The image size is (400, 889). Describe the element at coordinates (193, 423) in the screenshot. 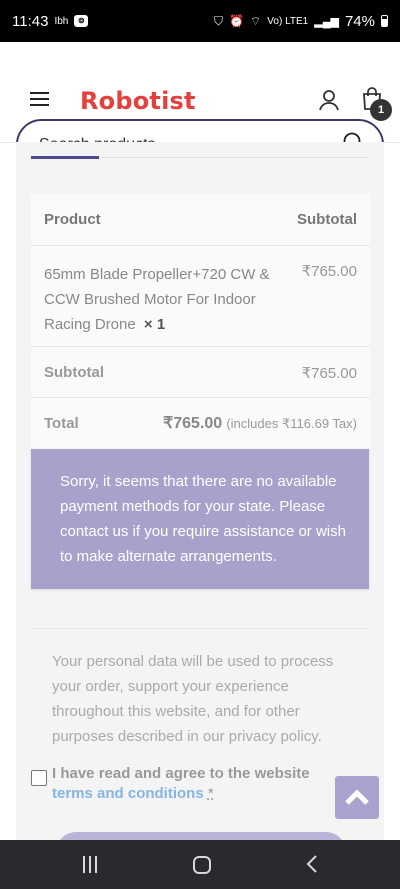

I see `total-amount: ₹765.00` at that location.